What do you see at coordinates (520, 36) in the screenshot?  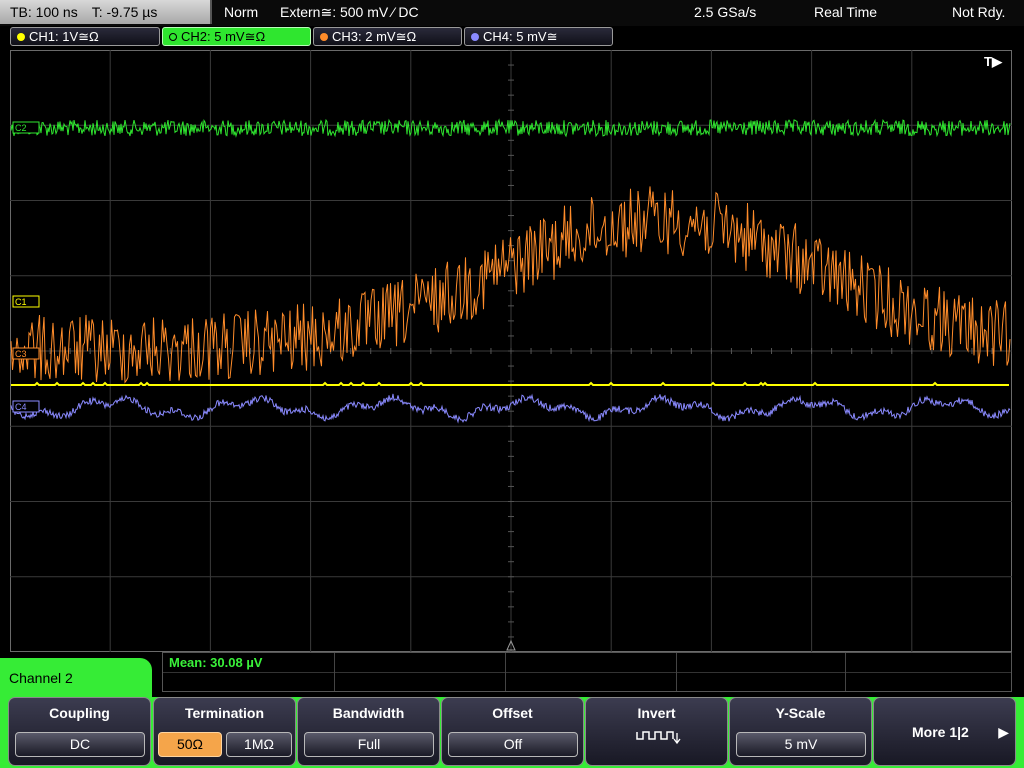 I see `channel-tab-label: CH4: 5 mV≅` at bounding box center [520, 36].